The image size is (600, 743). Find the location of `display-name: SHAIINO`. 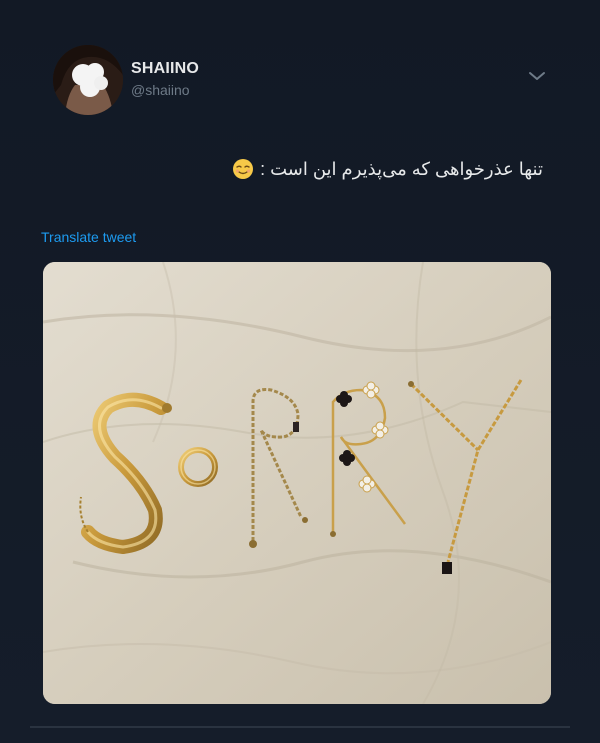

display-name: SHAIINO is located at coordinates (165, 69).